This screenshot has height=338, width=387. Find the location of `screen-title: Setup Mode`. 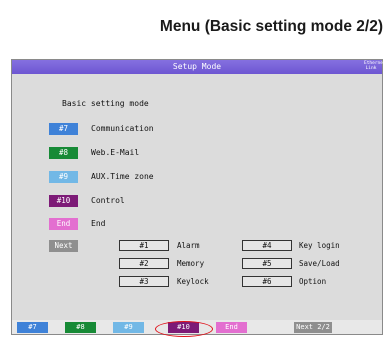

screen-title: Setup Mode is located at coordinates (197, 66).